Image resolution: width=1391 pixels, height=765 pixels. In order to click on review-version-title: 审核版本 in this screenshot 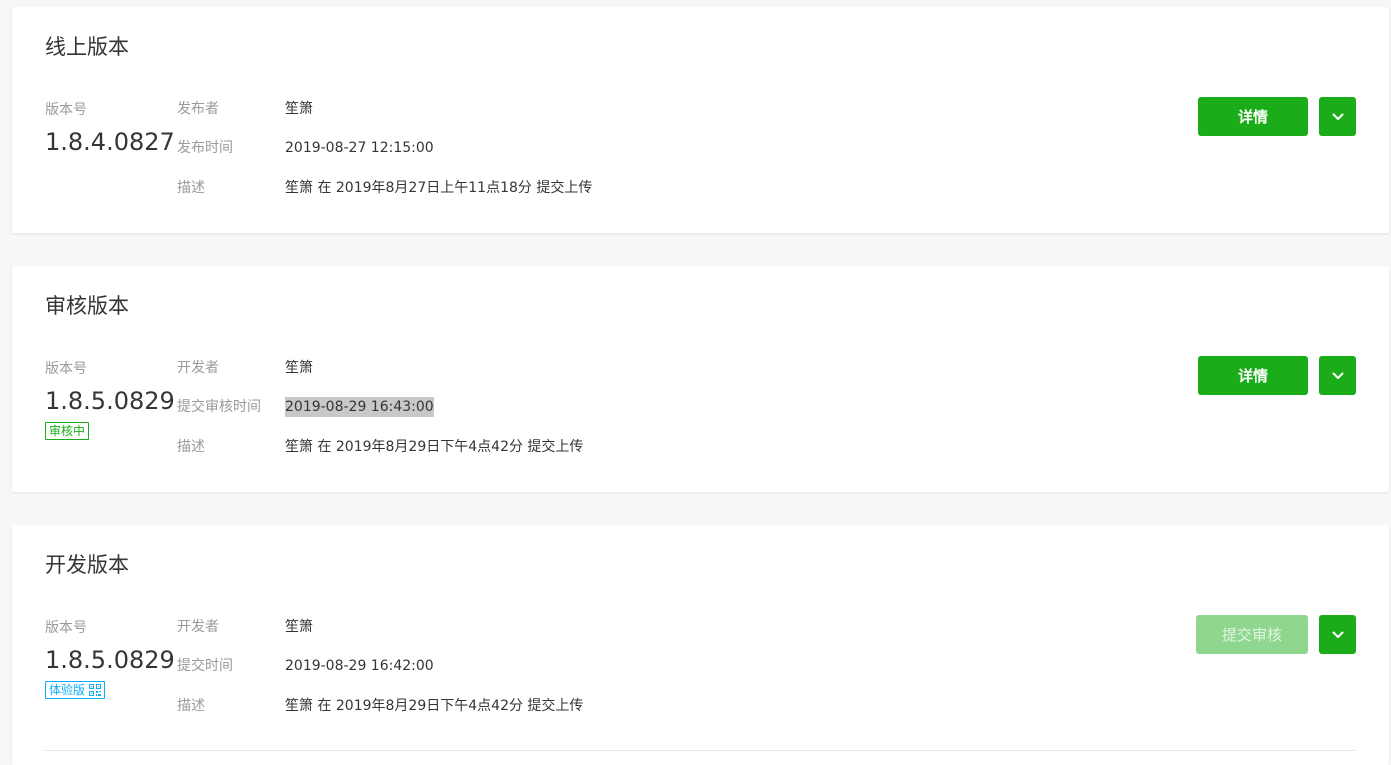, I will do `click(87, 306)`.